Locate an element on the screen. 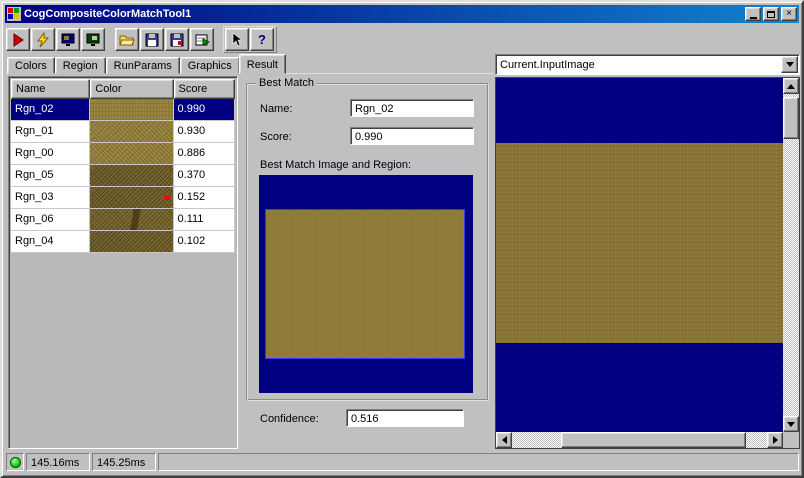  row-score: 0.886 is located at coordinates (204, 154).